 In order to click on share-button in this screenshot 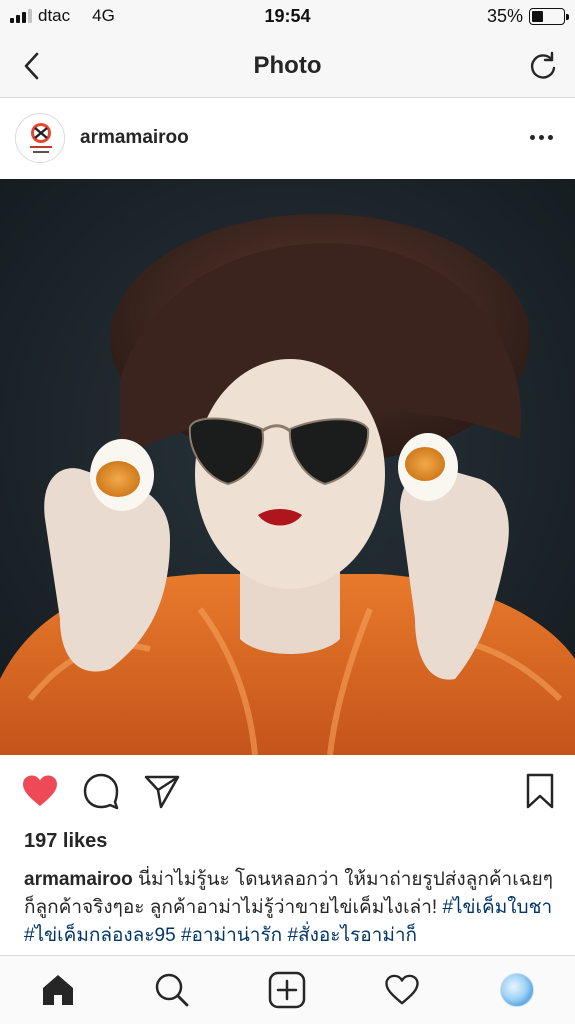, I will do `click(162, 791)`.